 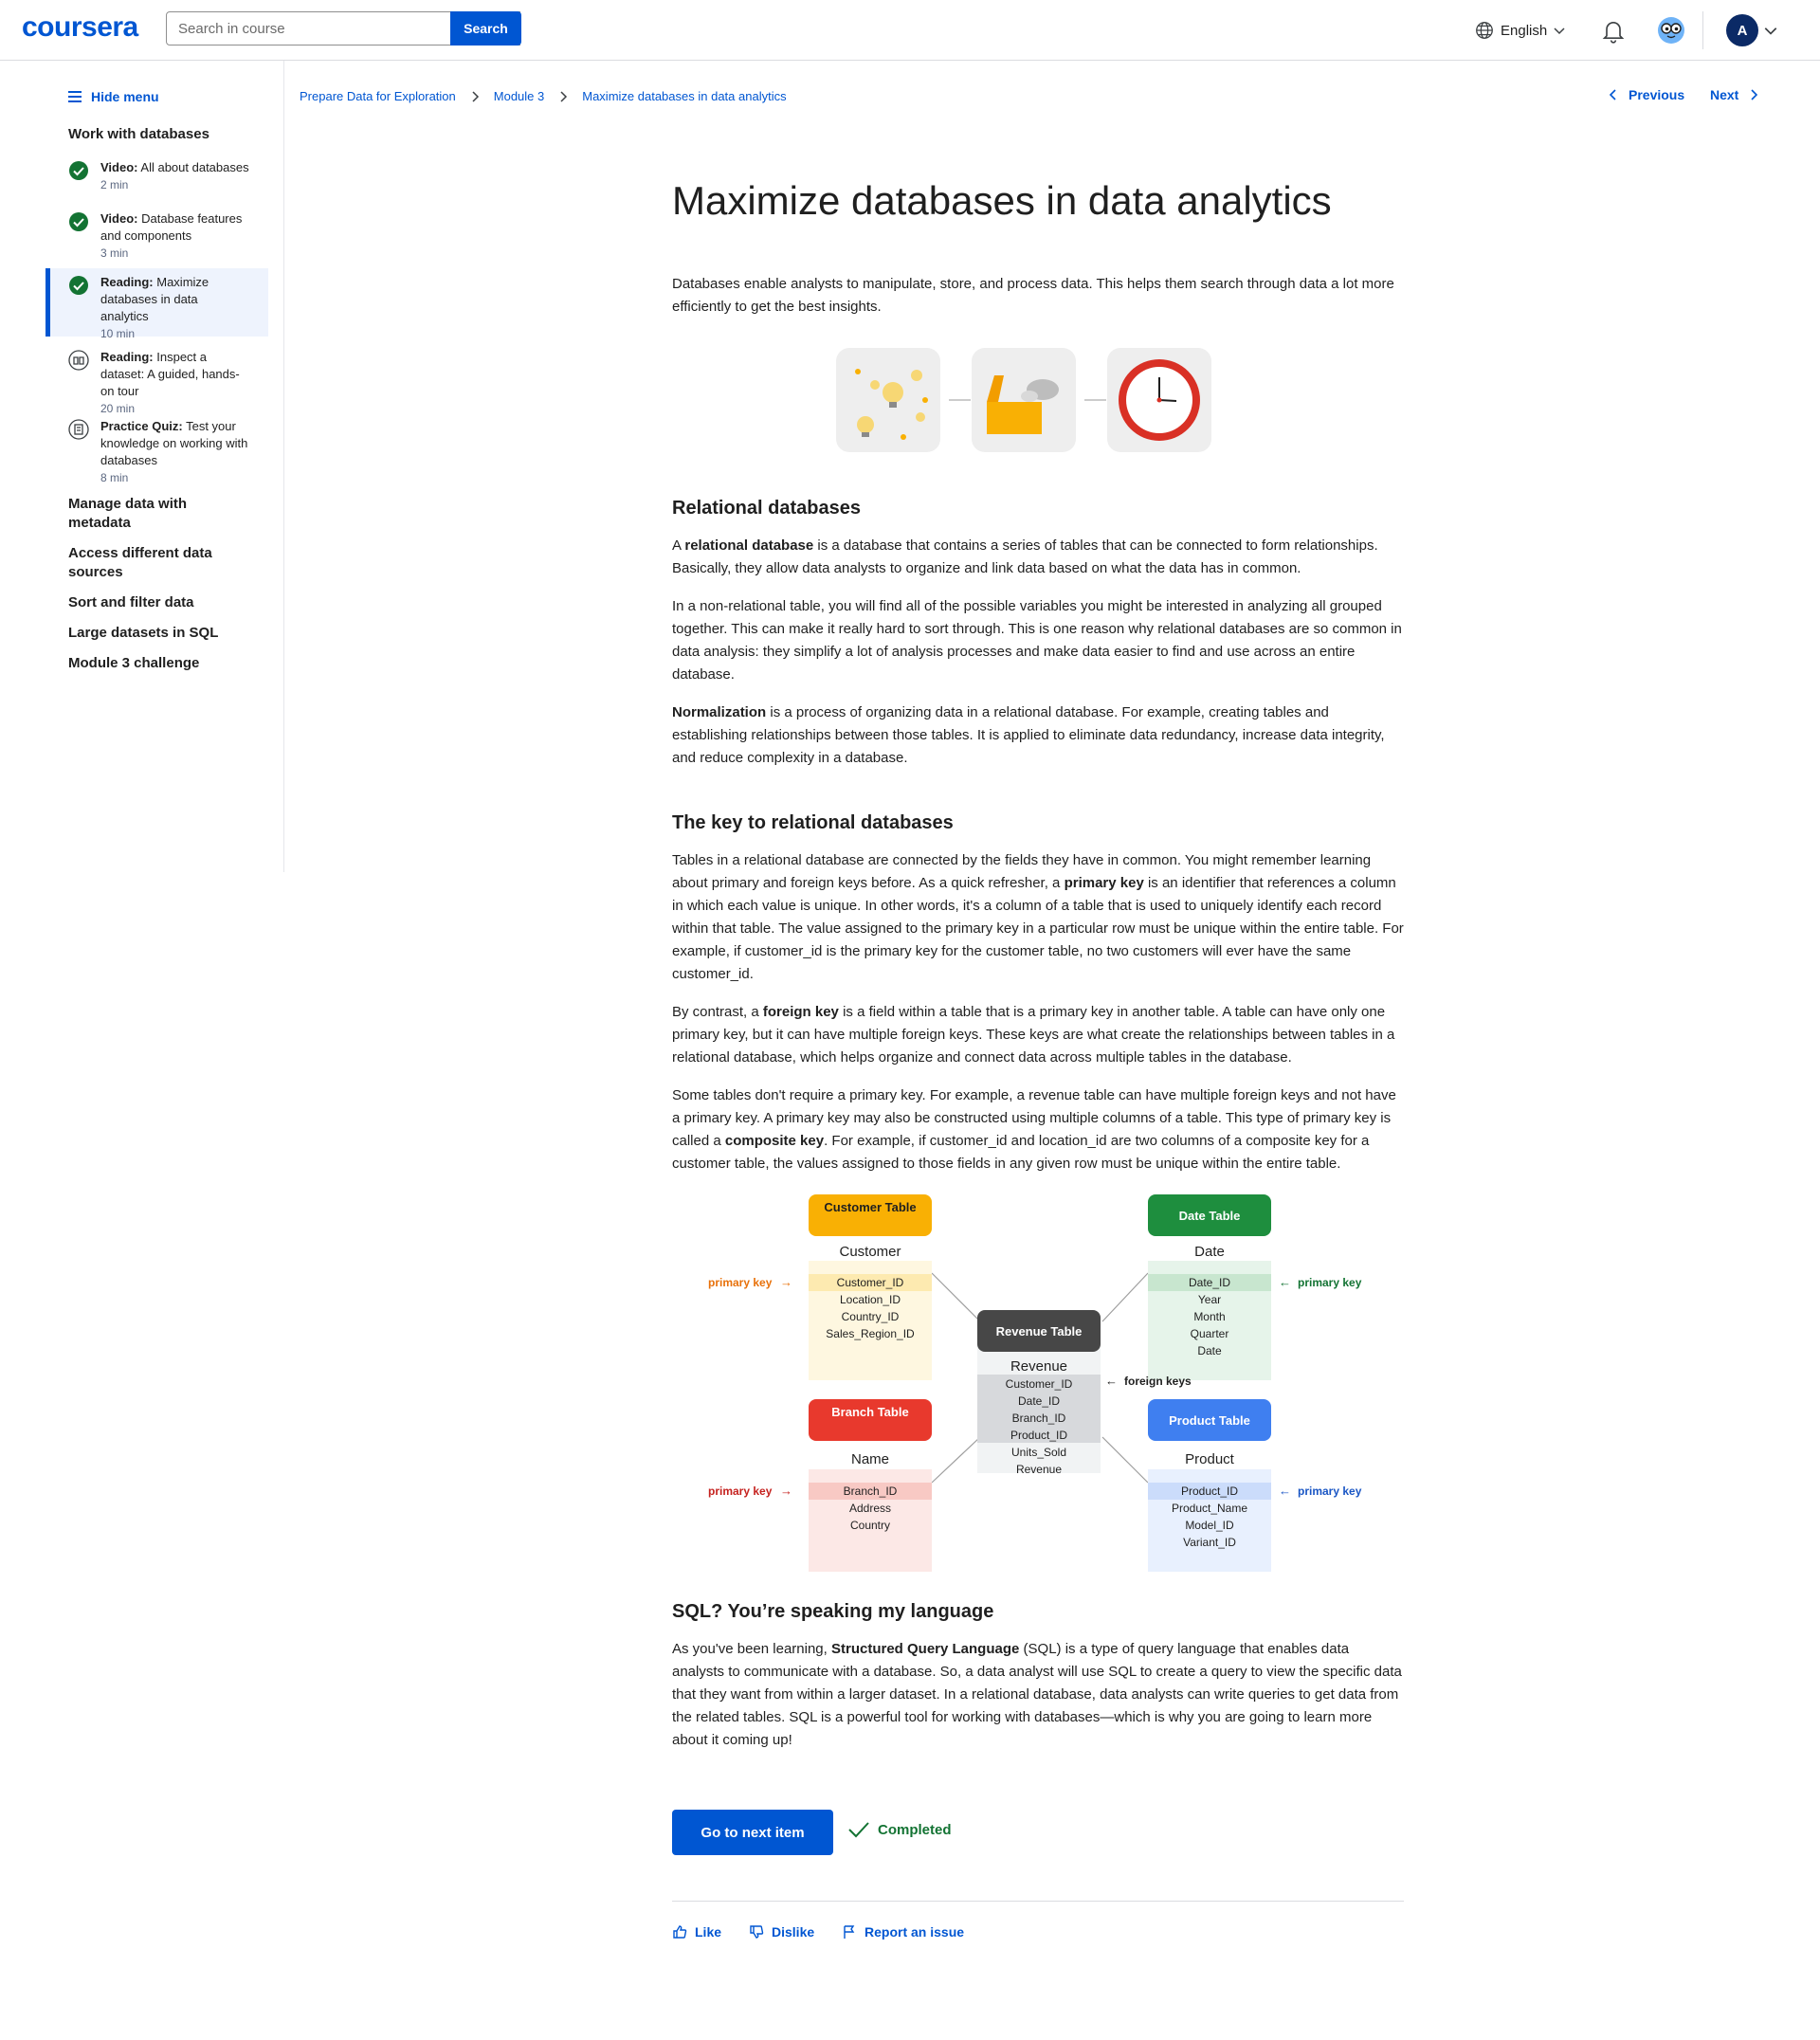 I want to click on report-issue-button: Report an issue, so click(x=903, y=1932).